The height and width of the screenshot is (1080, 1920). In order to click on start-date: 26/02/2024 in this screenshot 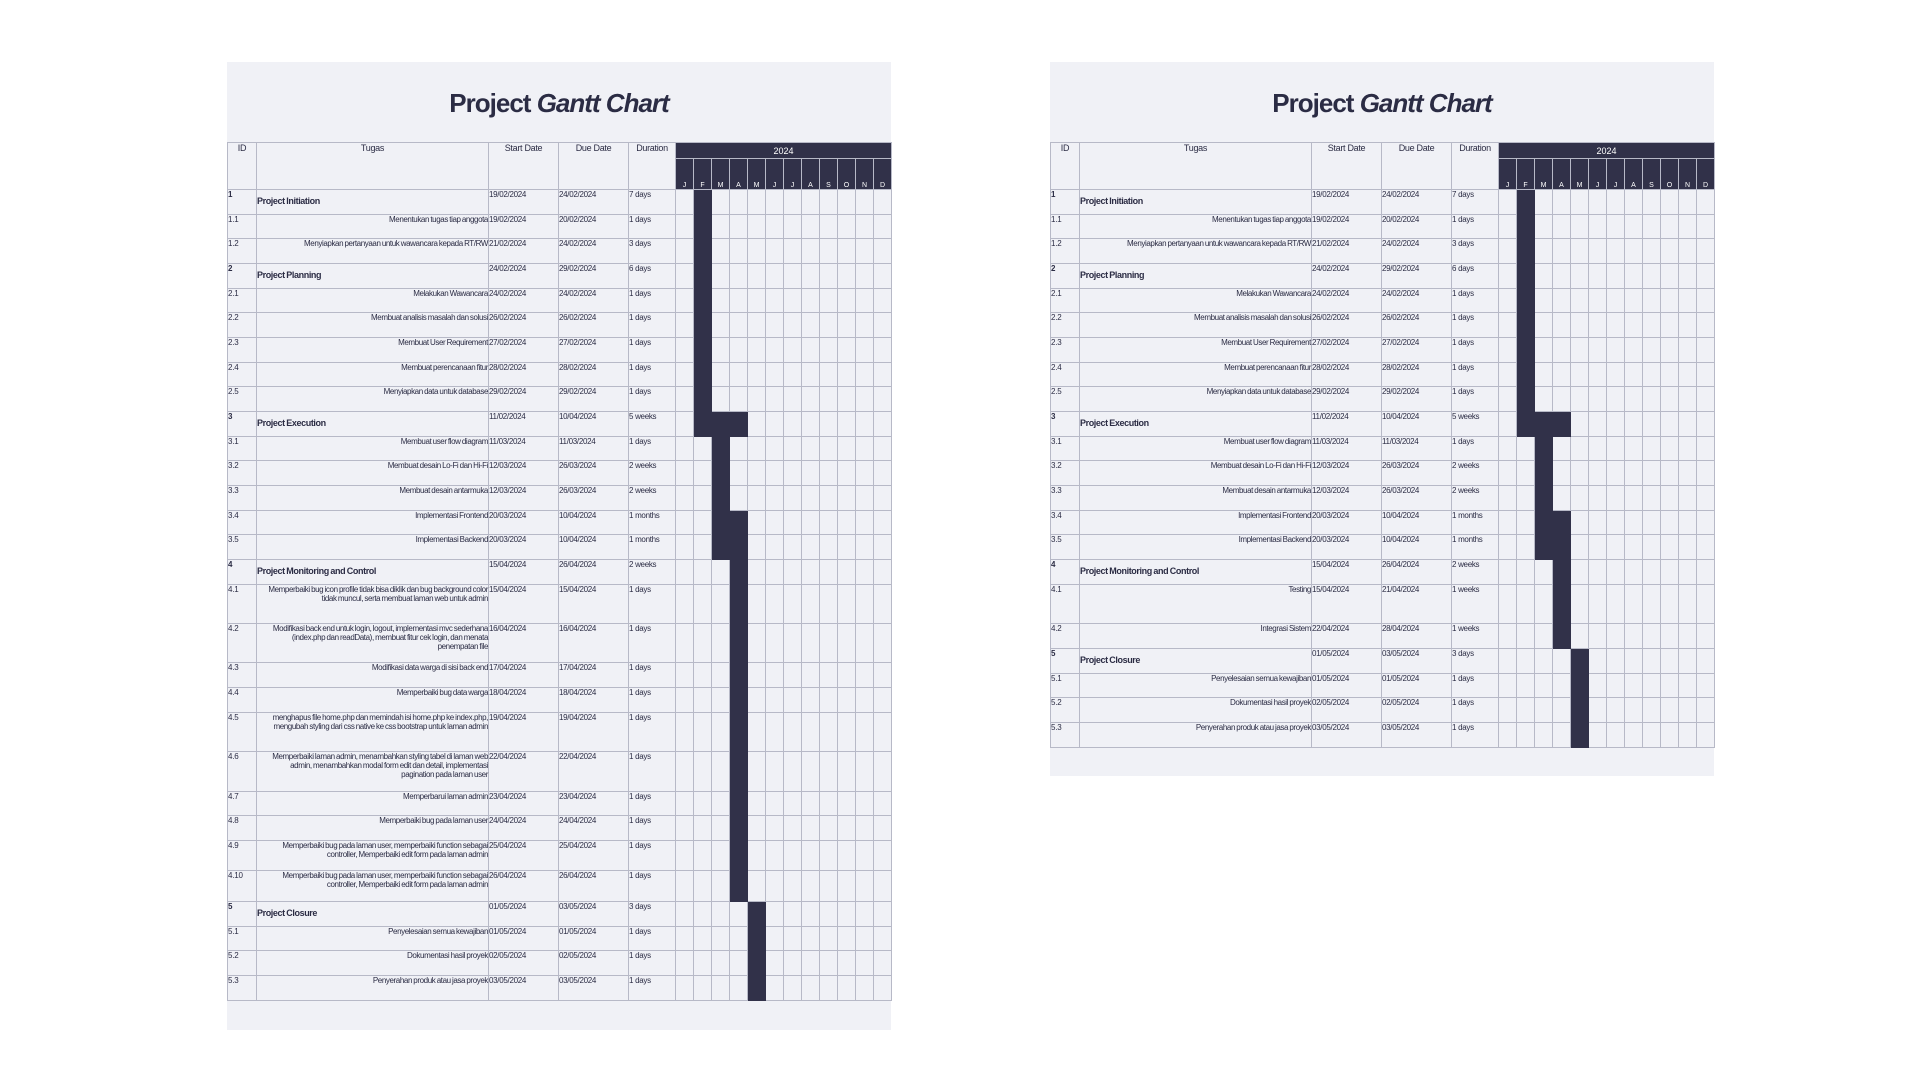, I will do `click(523, 325)`.